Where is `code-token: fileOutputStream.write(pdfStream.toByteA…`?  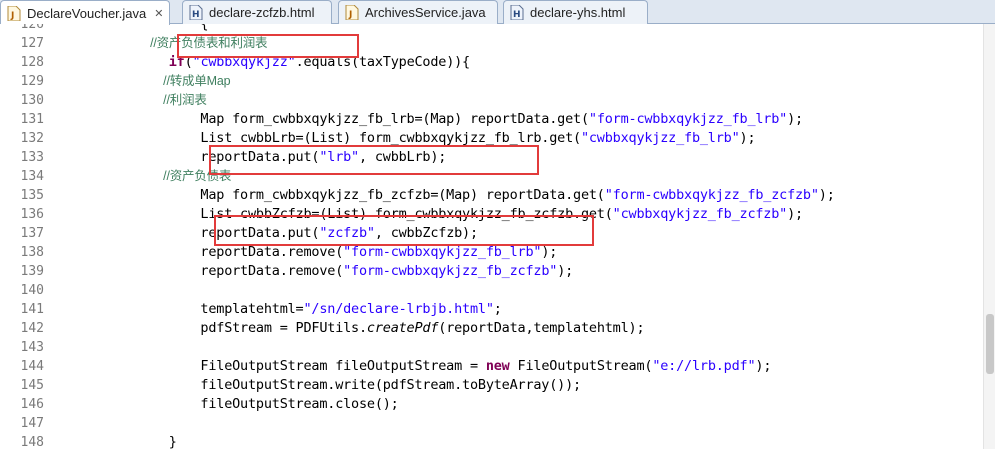
code-token: fileOutputStream.write(pdfStream.toByteA… is located at coordinates (359, 385).